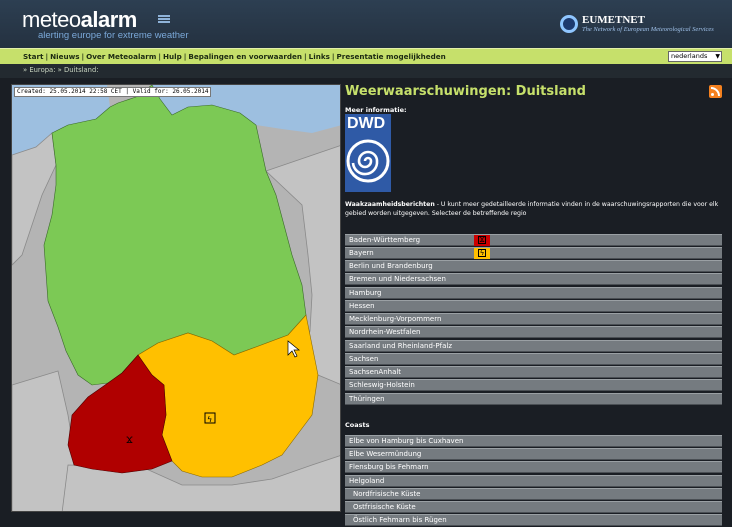 The image size is (732, 527). What do you see at coordinates (387, 494) in the screenshot?
I see `coast-label: Nordfrisische Küste` at bounding box center [387, 494].